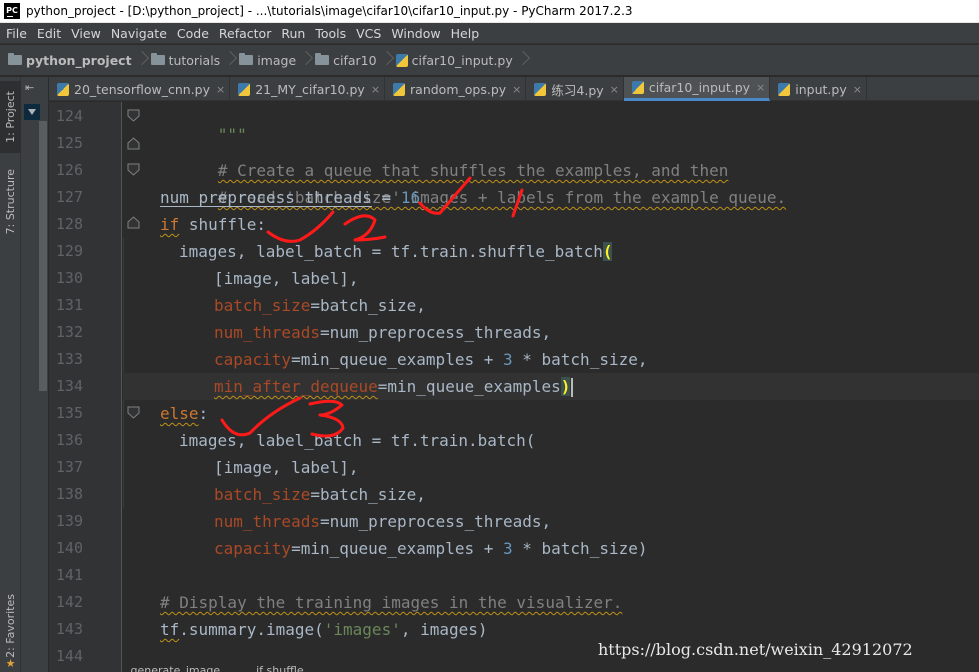 The width and height of the screenshot is (979, 672). I want to click on tab-label: 20_tensorflow_cnn.py, so click(142, 89).